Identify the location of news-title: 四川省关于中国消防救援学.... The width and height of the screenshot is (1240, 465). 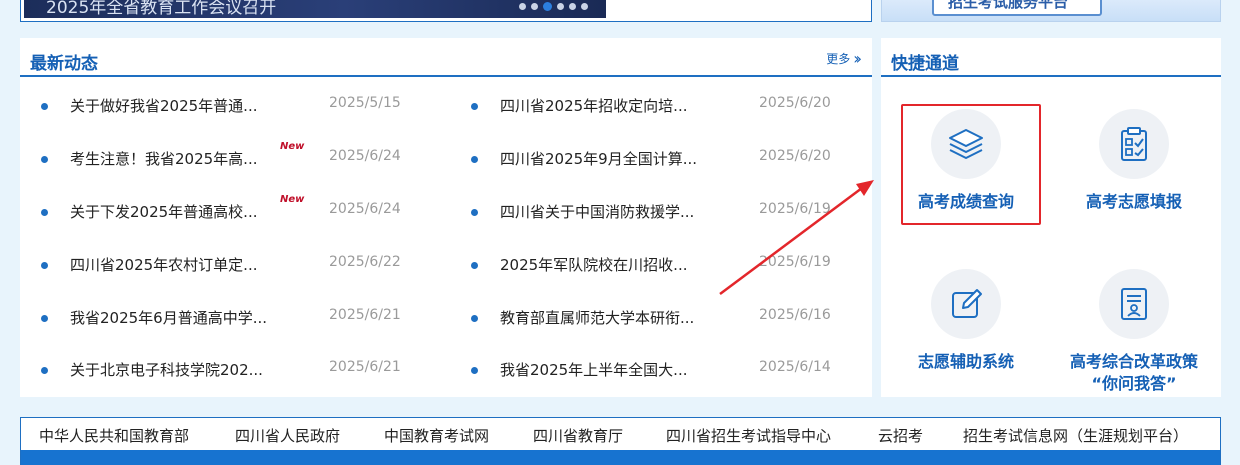
(597, 211).